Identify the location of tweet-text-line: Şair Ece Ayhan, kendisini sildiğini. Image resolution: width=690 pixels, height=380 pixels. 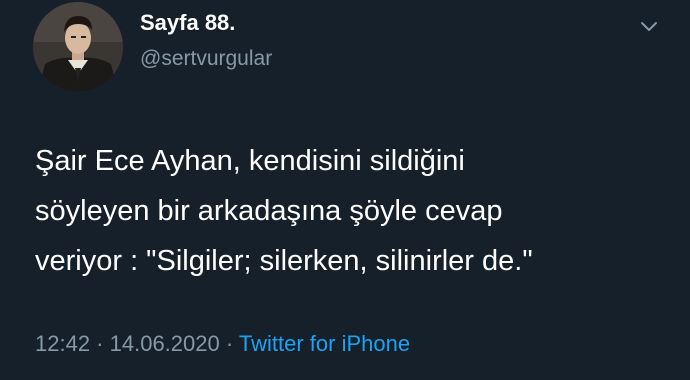
(250, 161).